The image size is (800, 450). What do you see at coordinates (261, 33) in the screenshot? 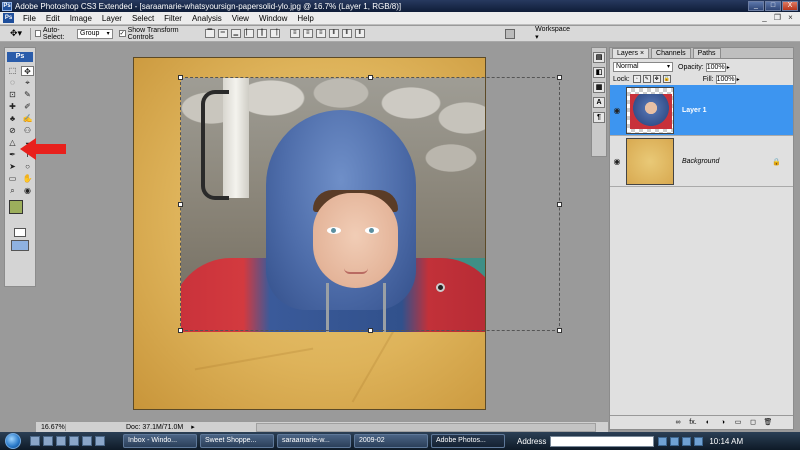
I see `align-hcenter-icon: ║` at bounding box center [261, 33].